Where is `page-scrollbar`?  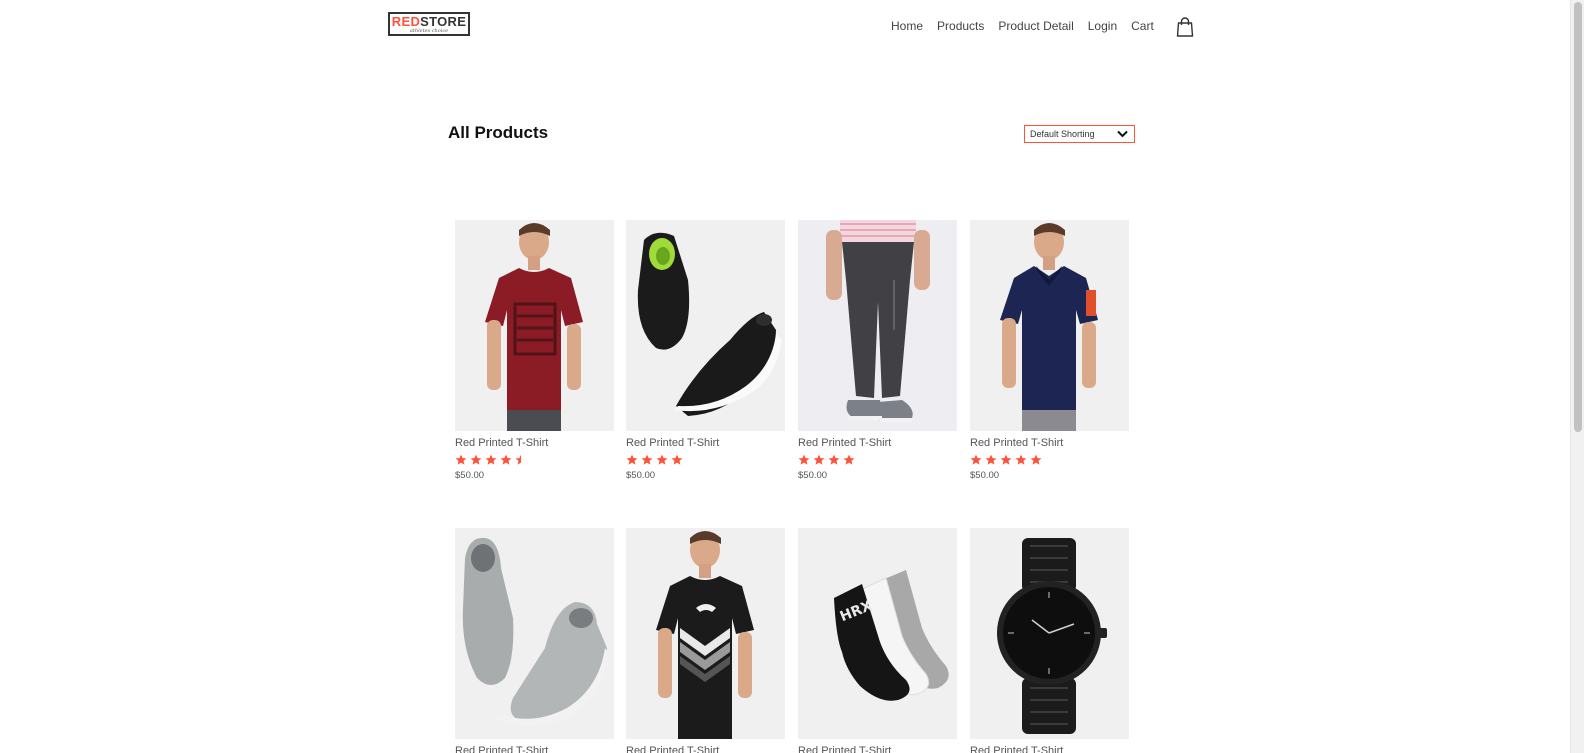
page-scrollbar is located at coordinates (1577, 376).